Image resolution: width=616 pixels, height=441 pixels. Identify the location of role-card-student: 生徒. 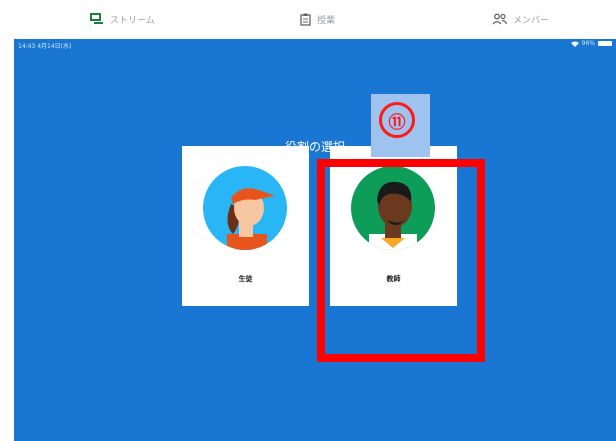
(245, 226).